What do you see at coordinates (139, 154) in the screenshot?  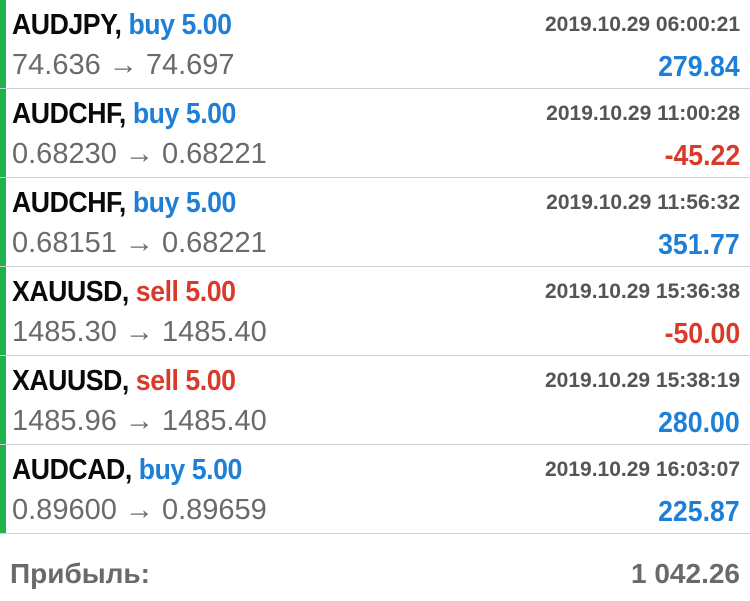 I see `trade-prices: 0.68230 → 0.68221` at bounding box center [139, 154].